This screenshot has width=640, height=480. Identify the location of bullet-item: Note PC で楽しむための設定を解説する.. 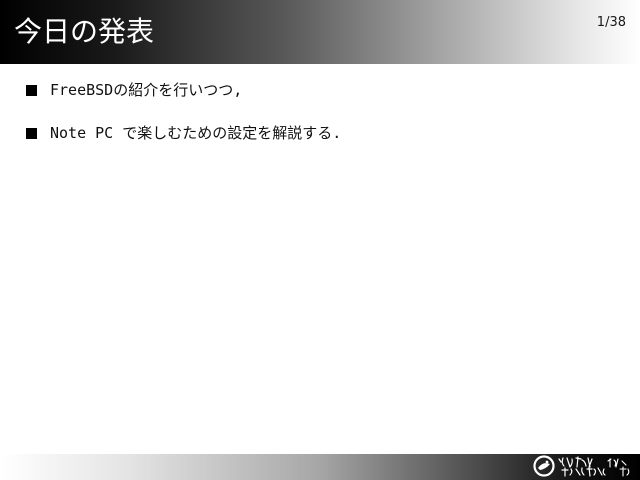
(183, 133).